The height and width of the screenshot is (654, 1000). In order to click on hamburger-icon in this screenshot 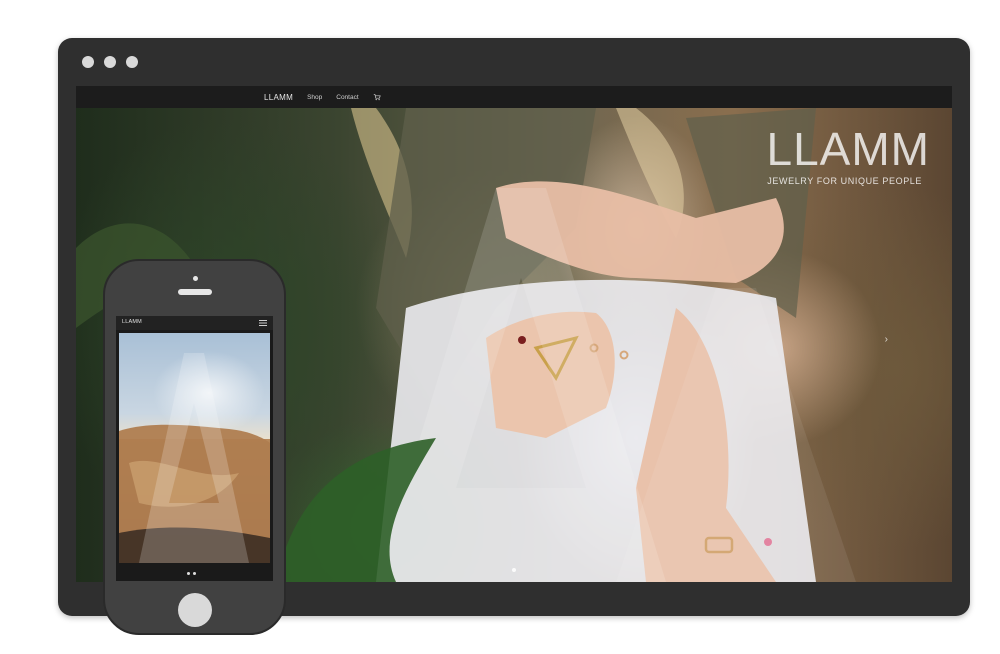, I will do `click(263, 323)`.